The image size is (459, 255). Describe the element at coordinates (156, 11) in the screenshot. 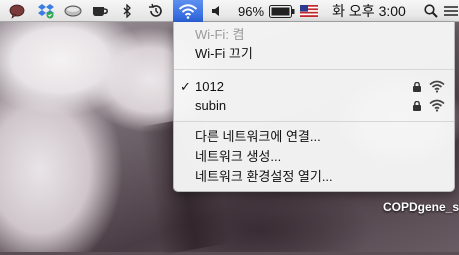

I see `time-machine-icon` at that location.